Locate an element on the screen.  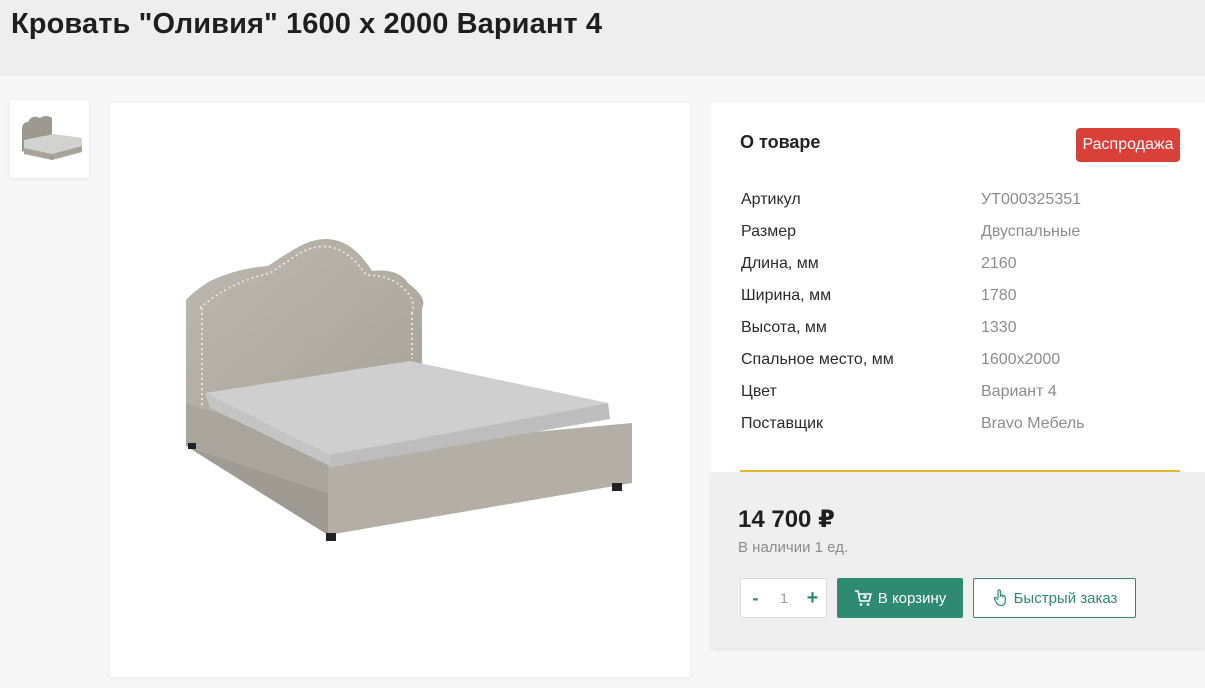
spec-label: Поставщик is located at coordinates (782, 423).